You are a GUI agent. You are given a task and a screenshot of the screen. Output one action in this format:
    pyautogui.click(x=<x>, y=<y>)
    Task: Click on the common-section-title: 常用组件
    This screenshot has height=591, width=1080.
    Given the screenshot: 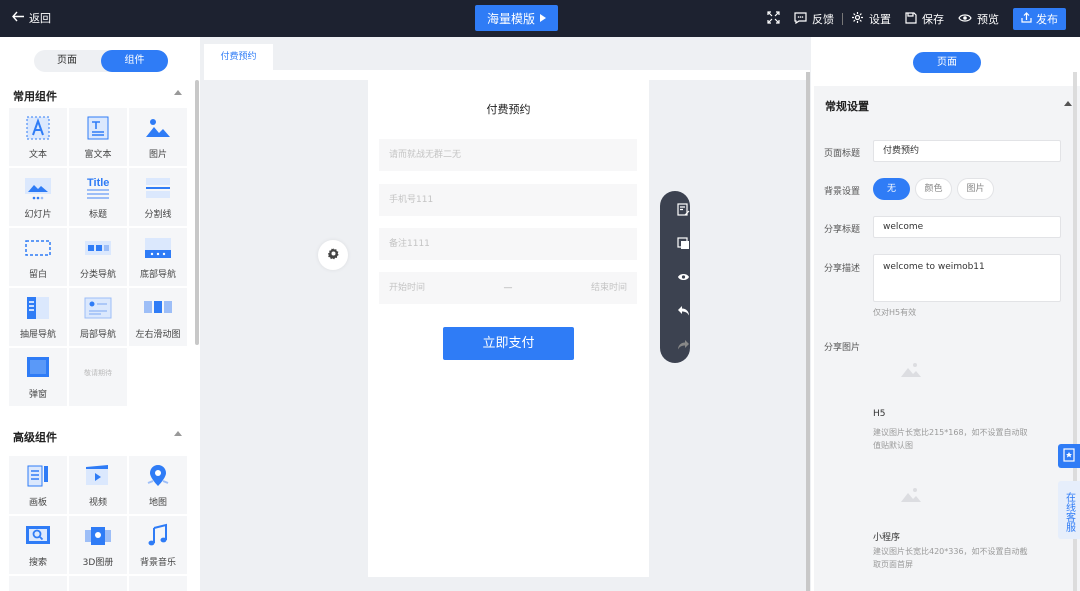 What is the action you would take?
    pyautogui.click(x=35, y=96)
    